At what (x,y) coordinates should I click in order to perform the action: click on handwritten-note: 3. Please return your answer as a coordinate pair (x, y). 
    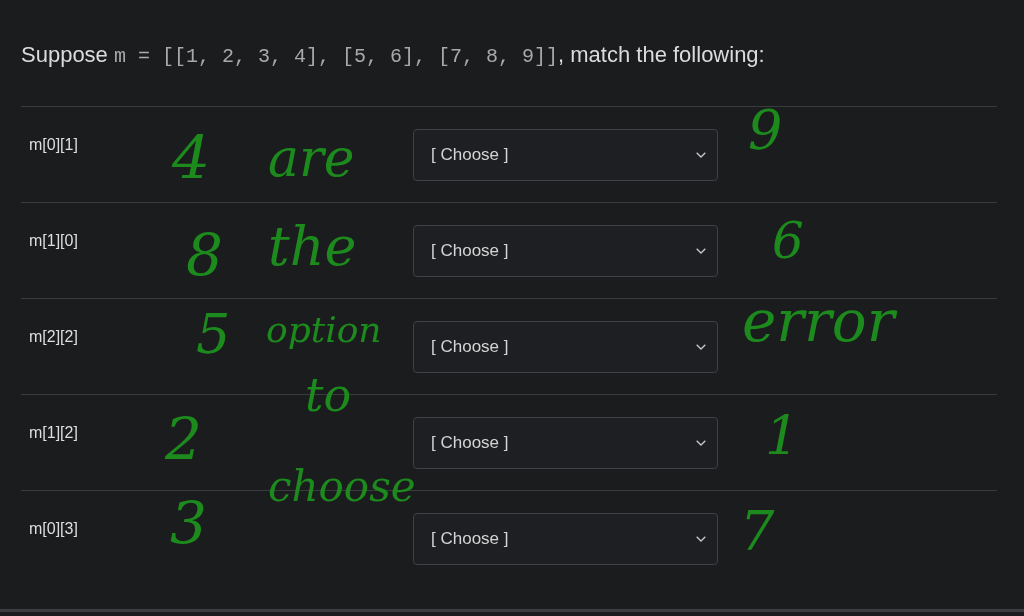
    Looking at the image, I should click on (188, 523).